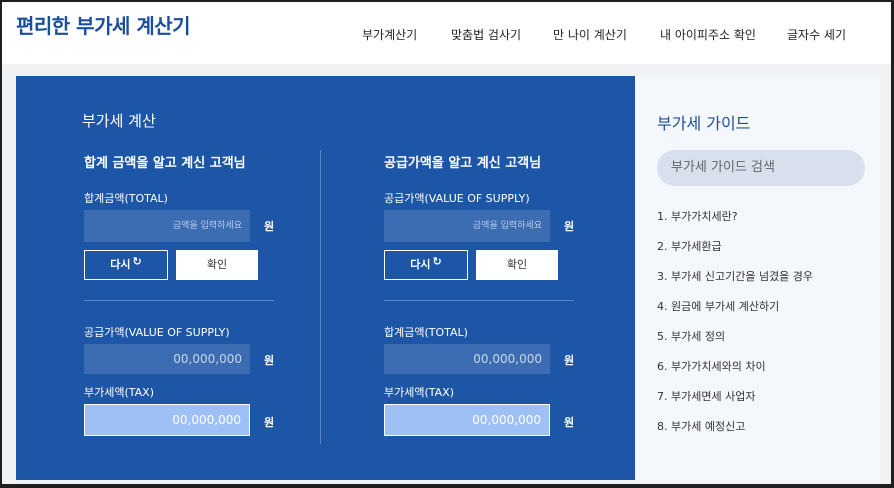 This screenshot has width=894, height=488. Describe the element at coordinates (735, 285) in the screenshot. I see `guide-item: 3. 부가세 신고기간을 넘겼을 경우` at that location.